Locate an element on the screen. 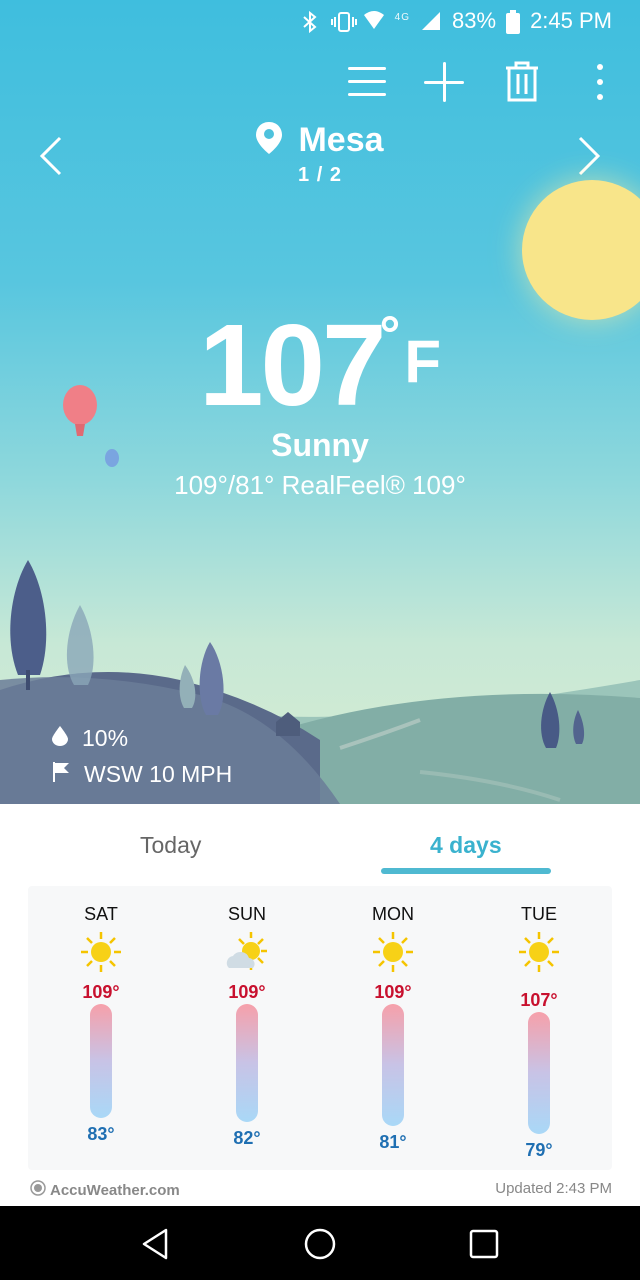 Image resolution: width=640 pixels, height=1280 pixels. battery-icon is located at coordinates (513, 22).